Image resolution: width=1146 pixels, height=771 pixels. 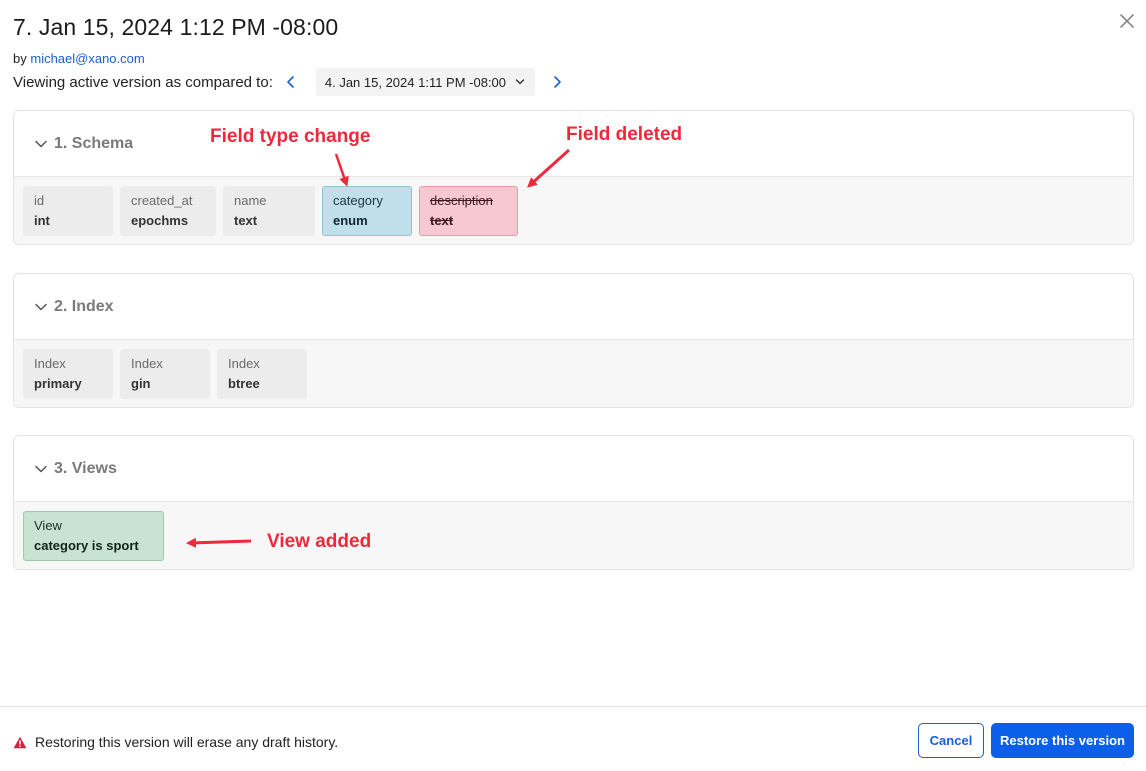 I want to click on field-name: category, so click(x=358, y=200).